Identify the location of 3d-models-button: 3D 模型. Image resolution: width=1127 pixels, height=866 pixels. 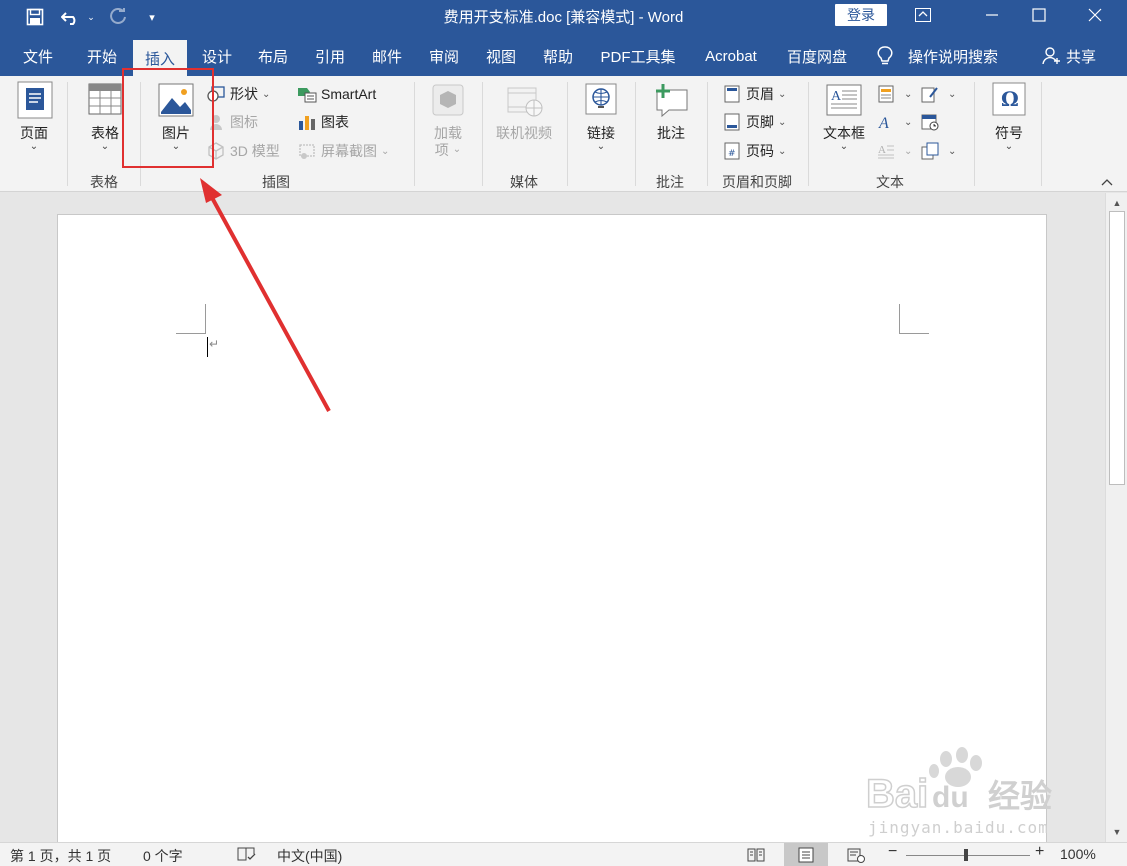
(243, 151).